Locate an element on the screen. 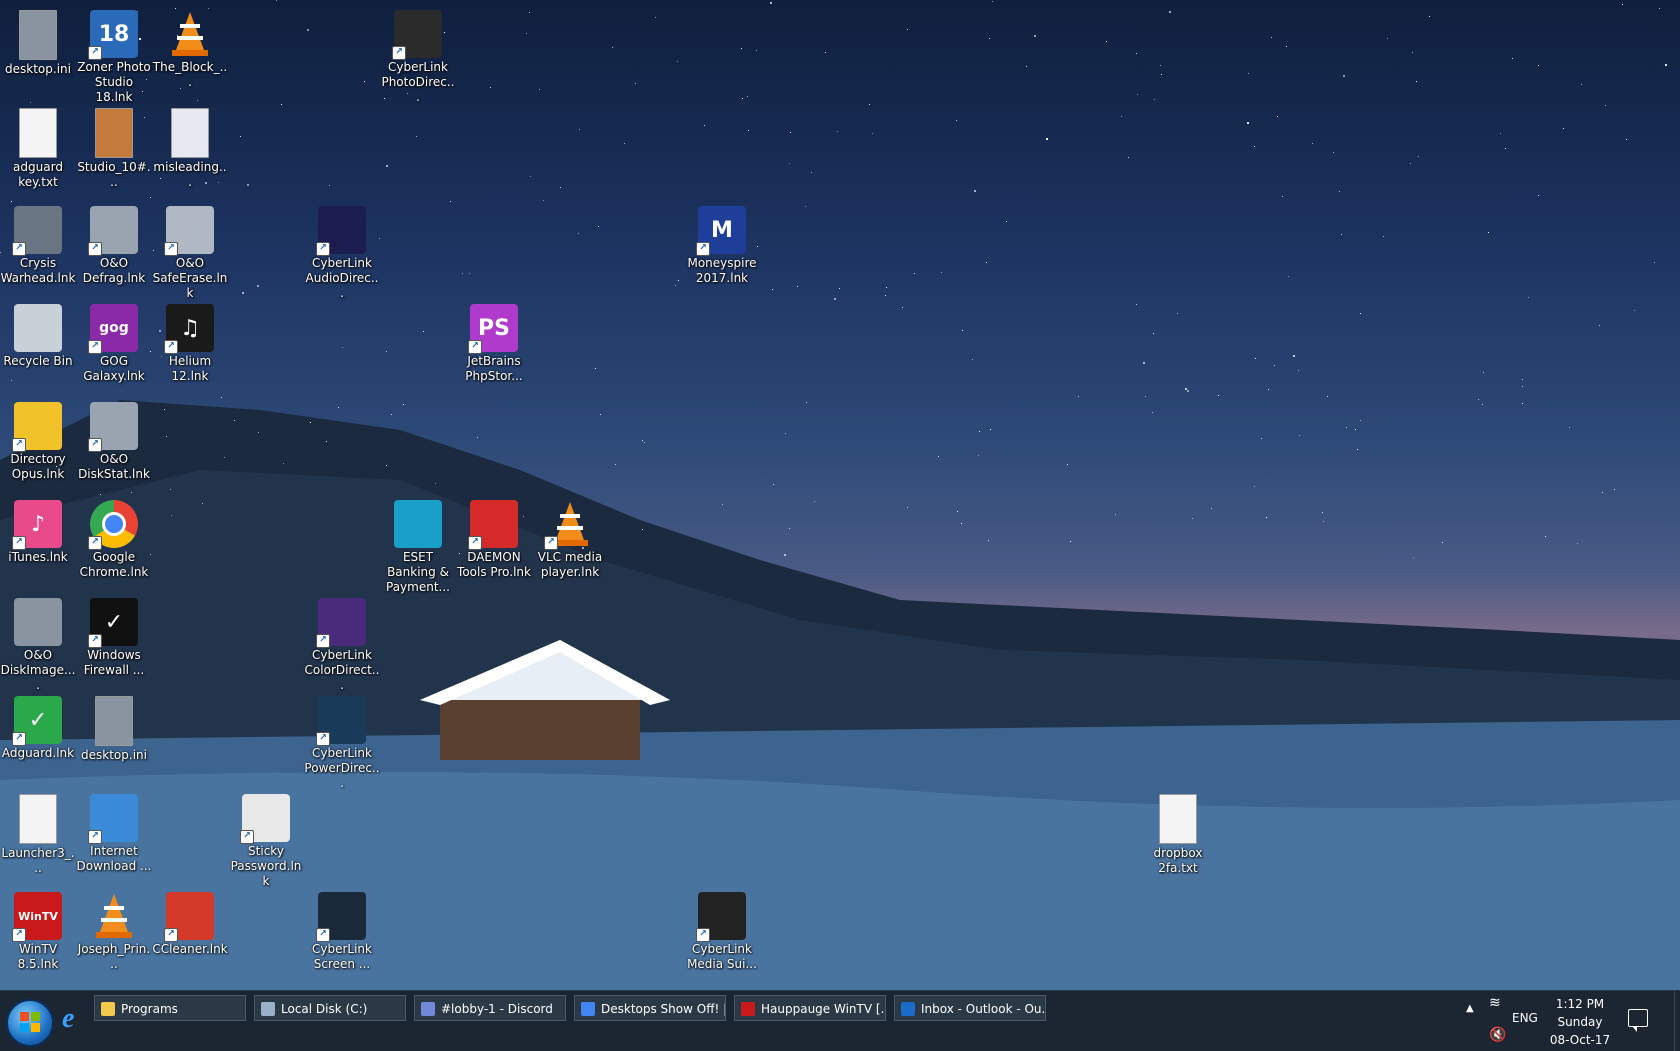 The height and width of the screenshot is (1051, 1680). taskbar-button: Local Disk (C:) is located at coordinates (330, 1008).